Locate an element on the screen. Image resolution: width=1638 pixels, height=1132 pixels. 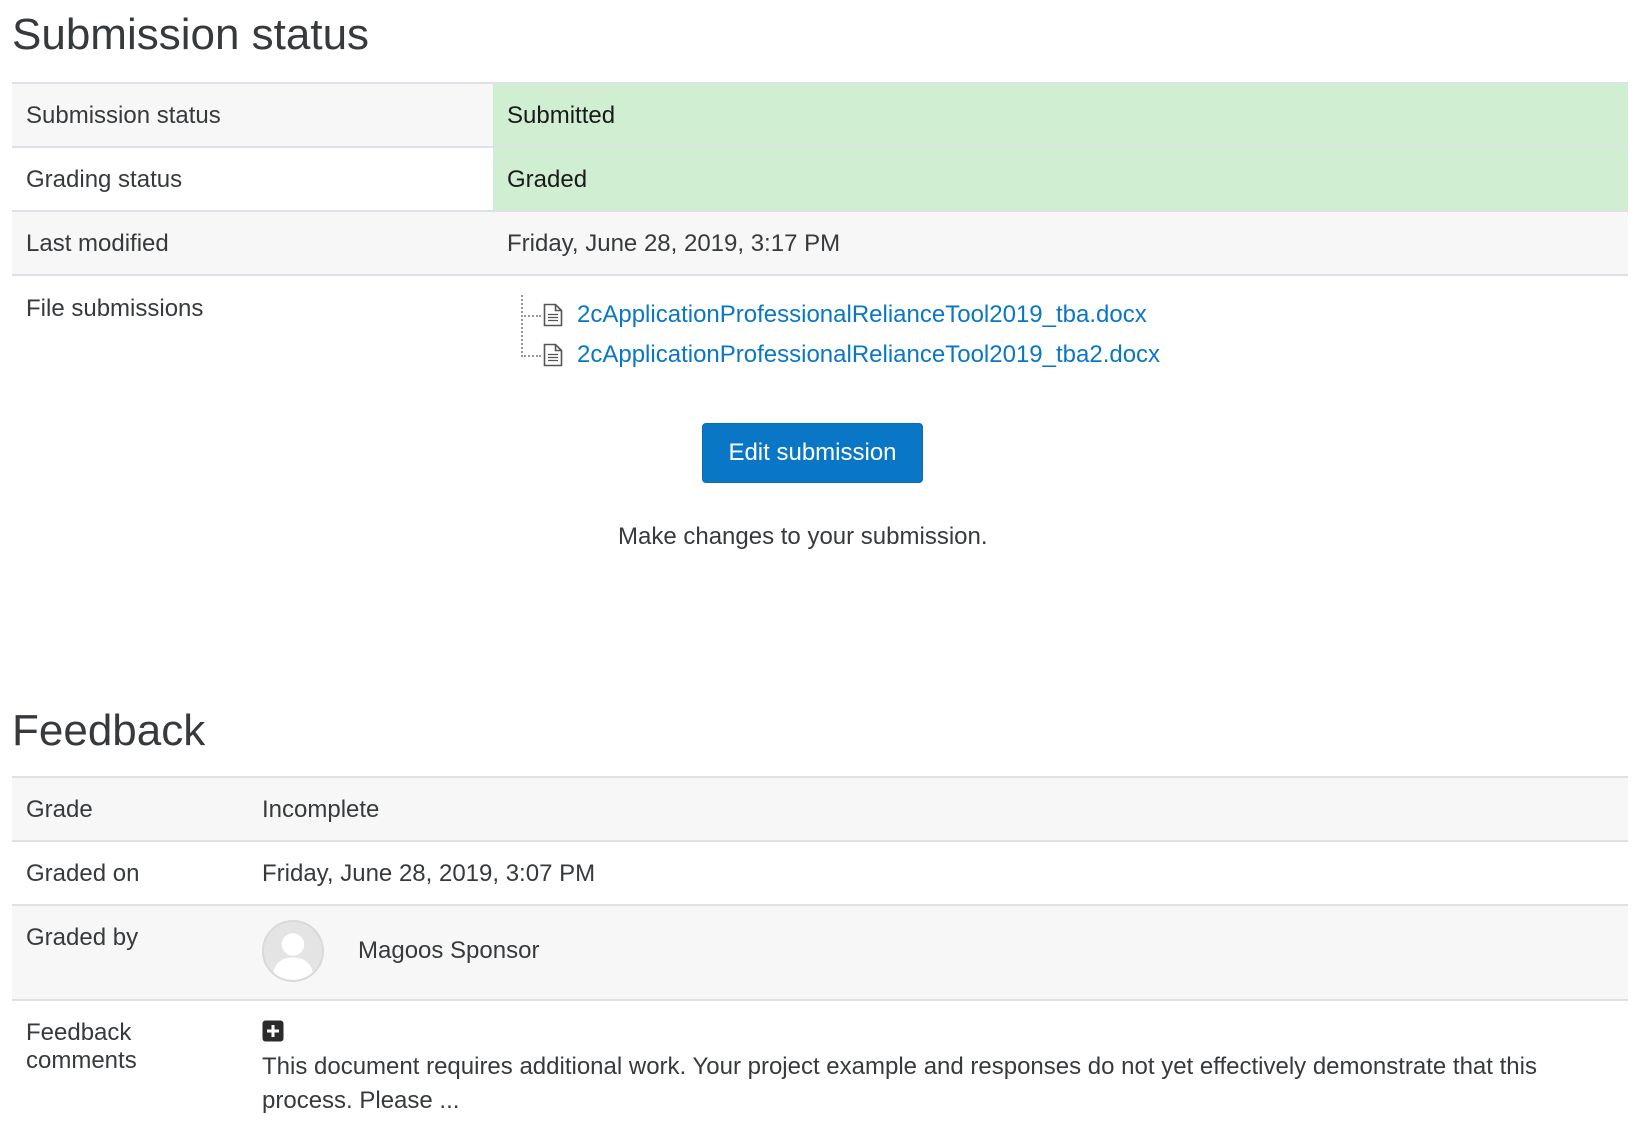
edit-submission-button: Edit submission is located at coordinates (812, 453).